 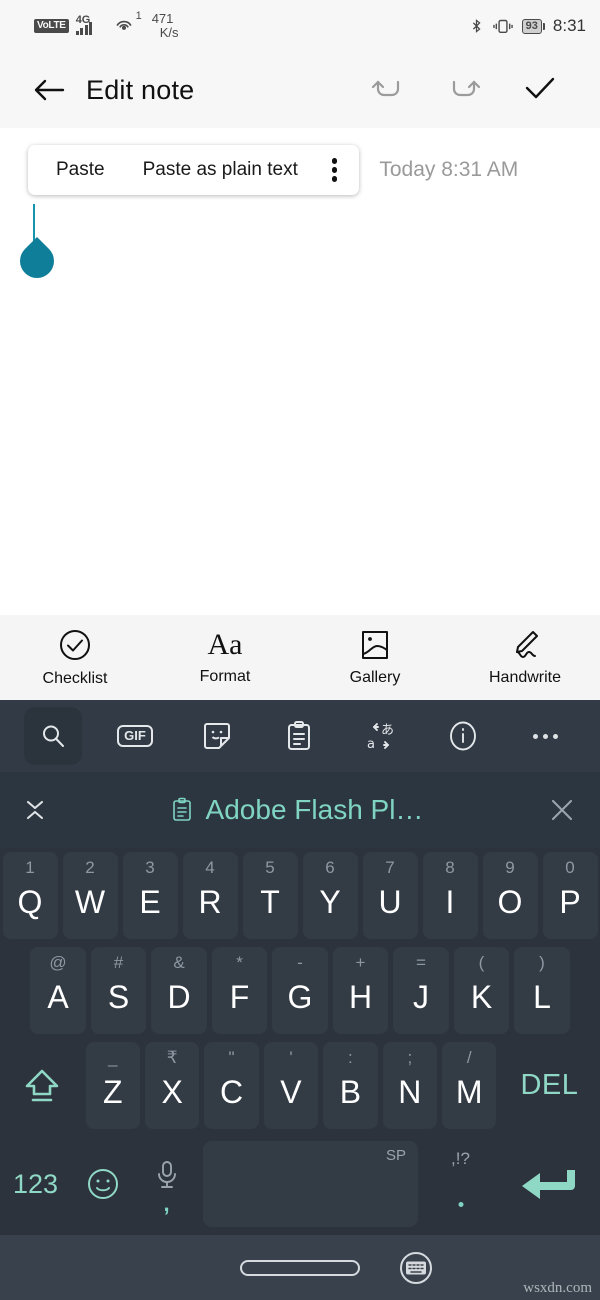 What do you see at coordinates (450, 902) in the screenshot?
I see `key-main-label: I` at bounding box center [450, 902].